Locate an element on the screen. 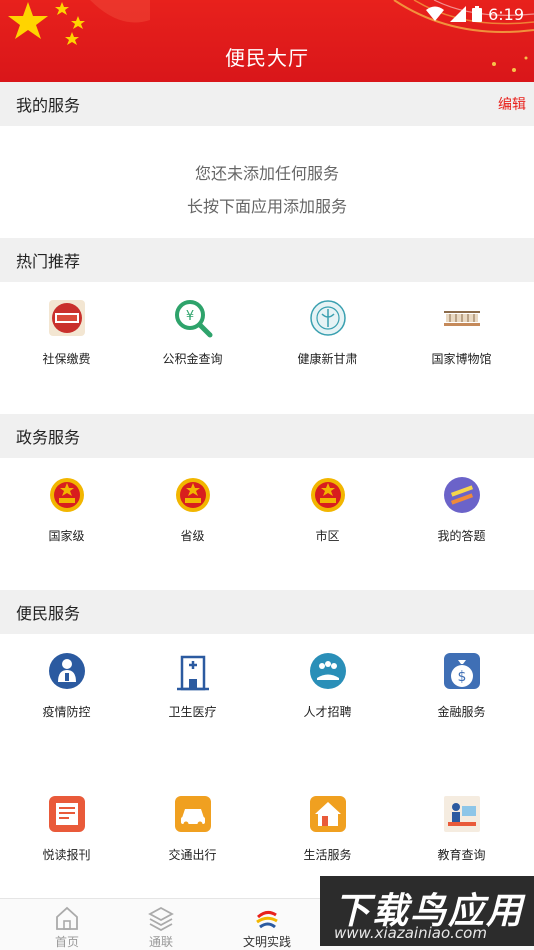 The width and height of the screenshot is (534, 950). fund-search-icon: ¥ is located at coordinates (193, 319).